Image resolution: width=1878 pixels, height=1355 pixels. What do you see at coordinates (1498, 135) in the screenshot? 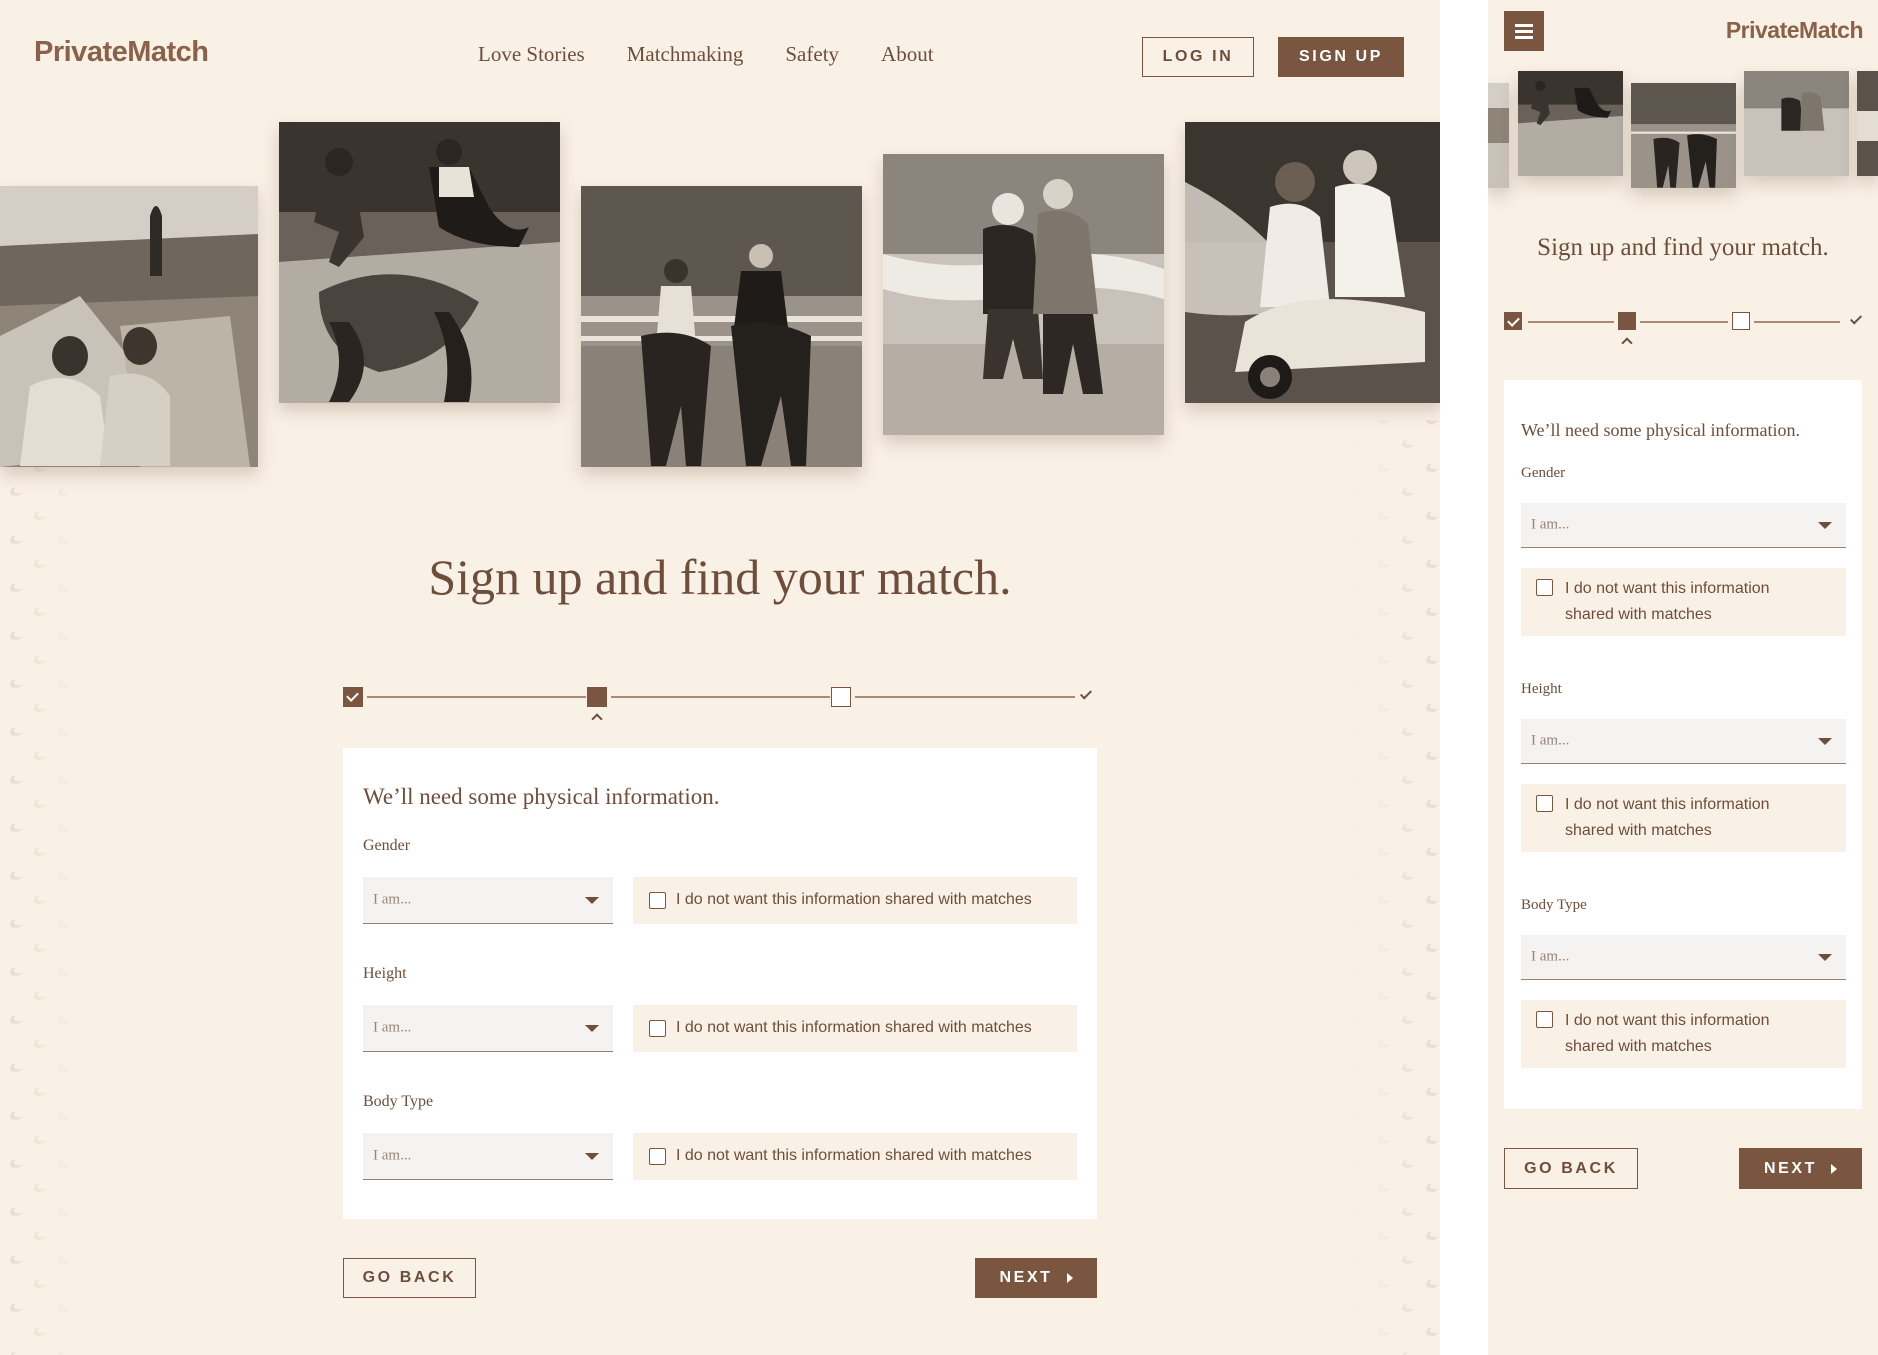
I see `photo-partial-left` at bounding box center [1498, 135].